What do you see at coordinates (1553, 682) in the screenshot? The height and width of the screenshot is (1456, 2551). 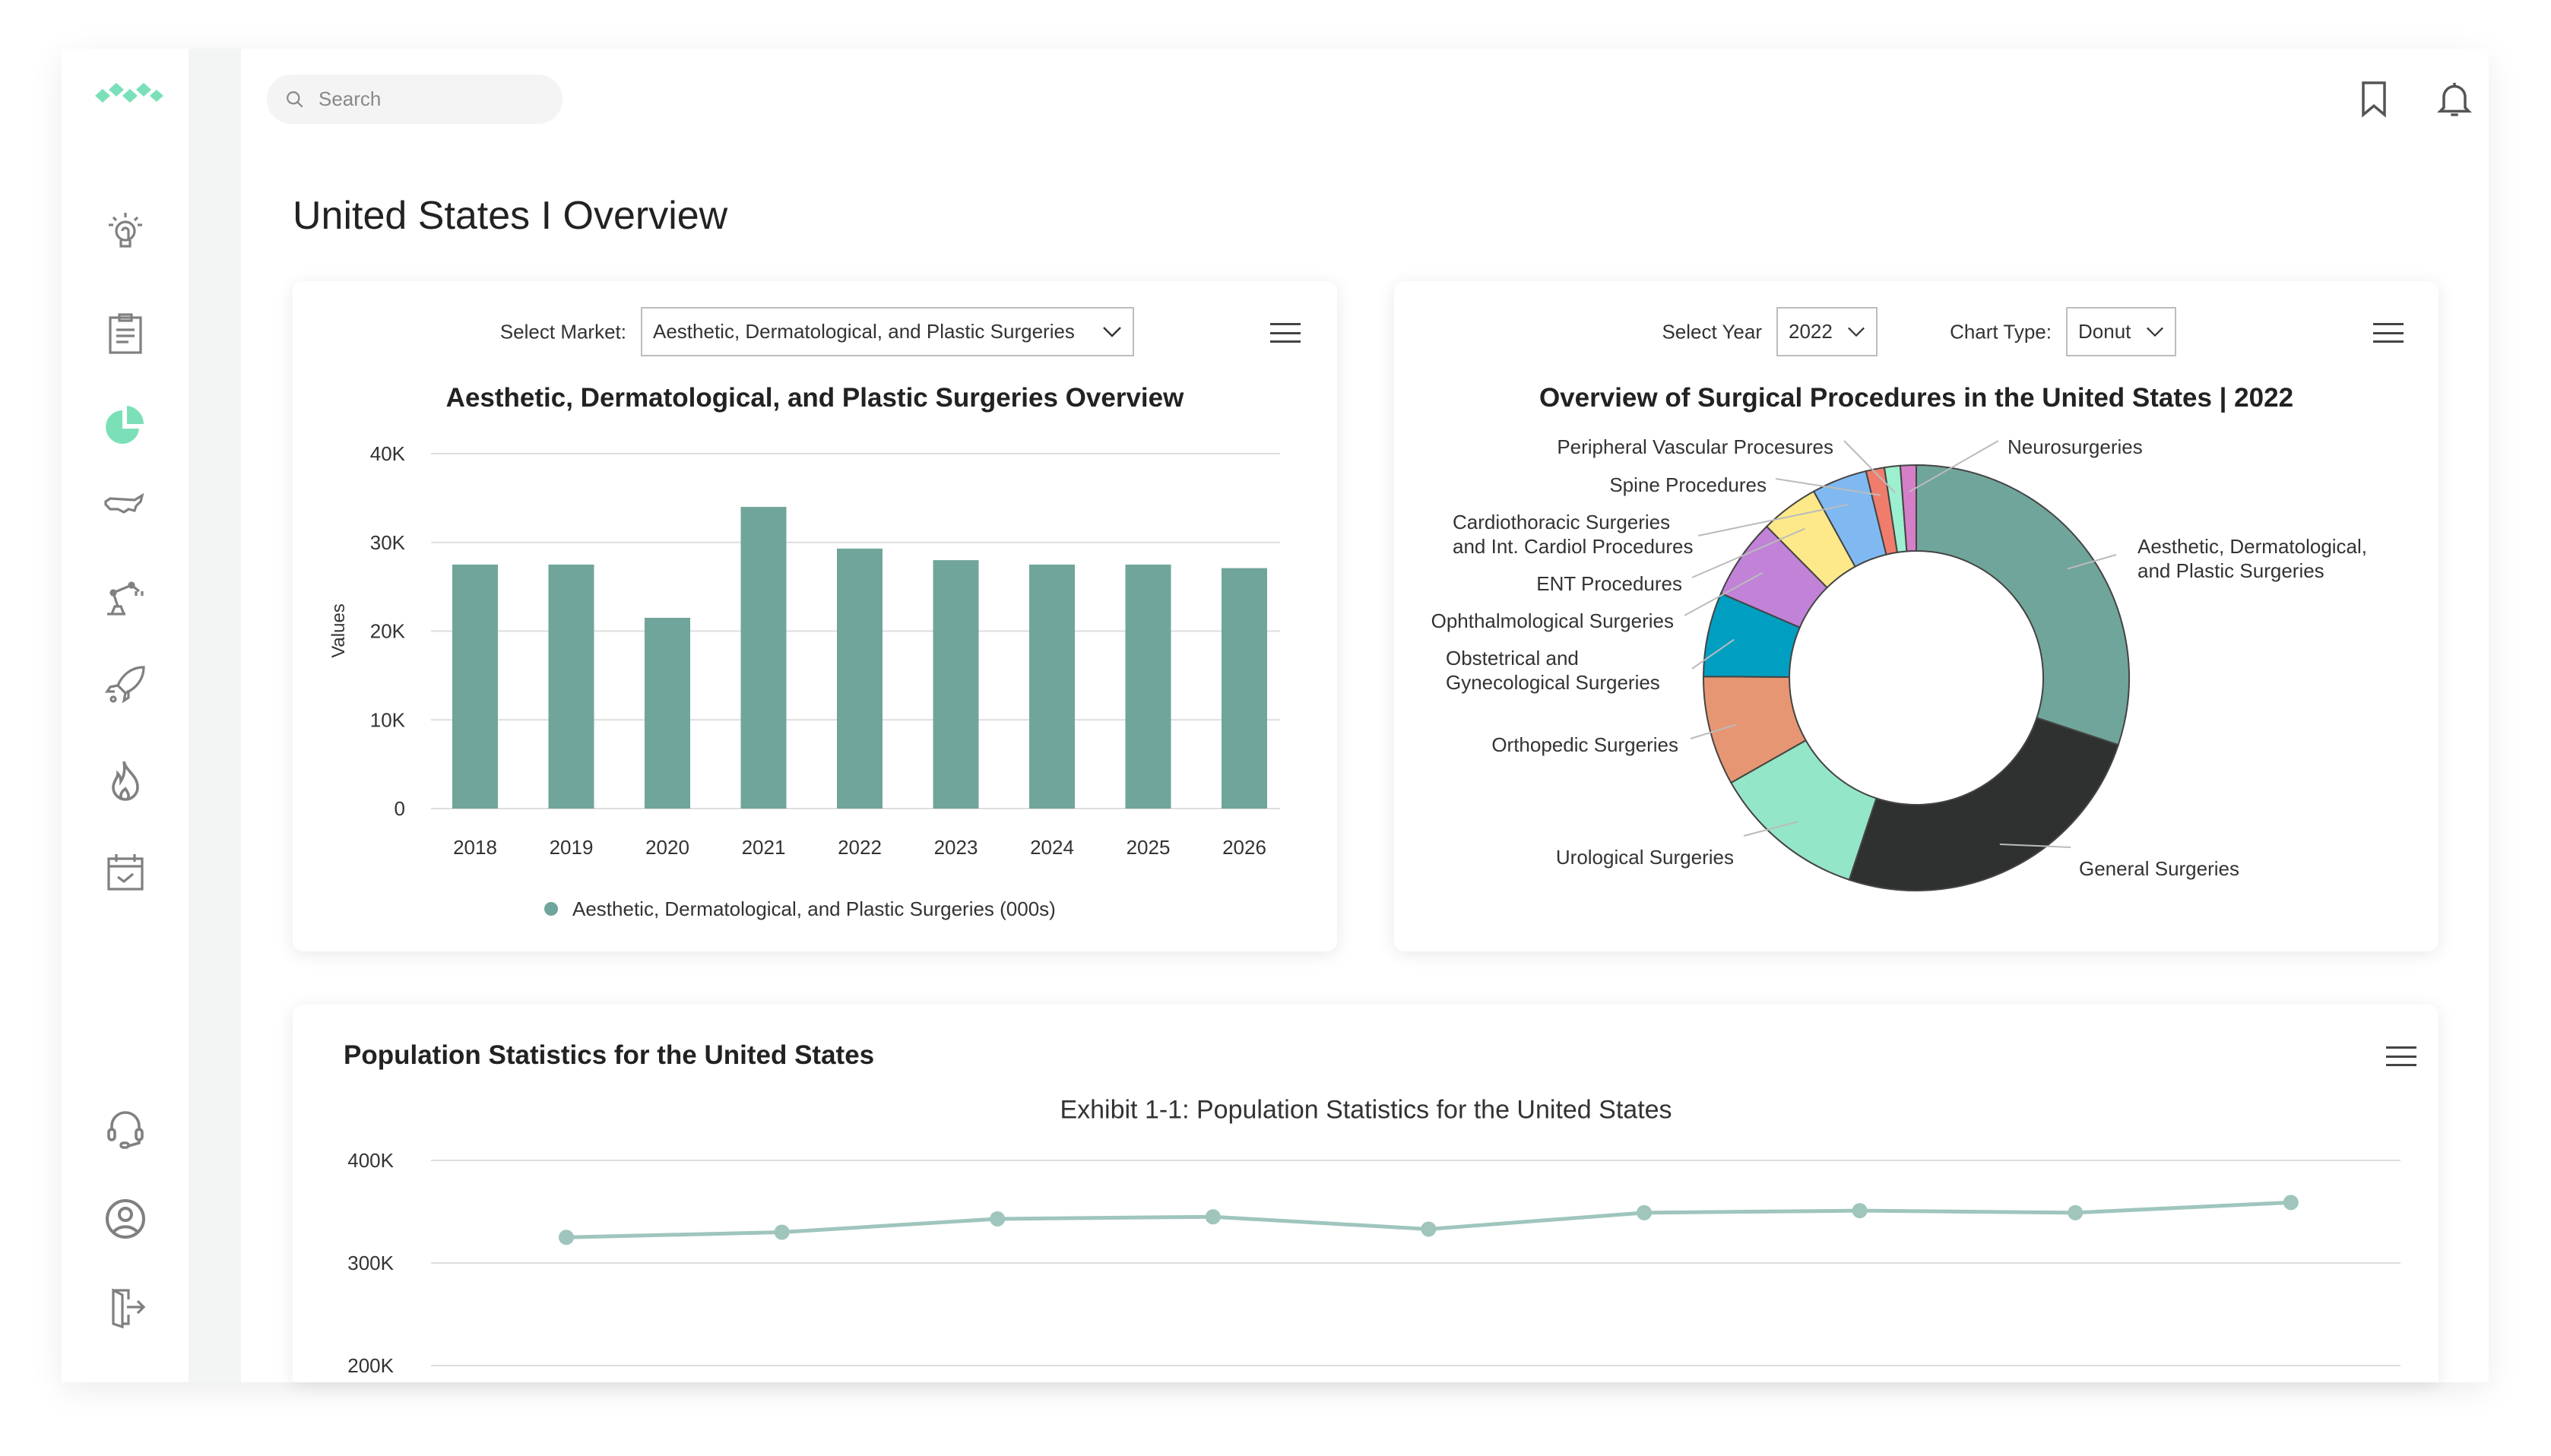 I see `slice-label: Gynecological Surgeries` at bounding box center [1553, 682].